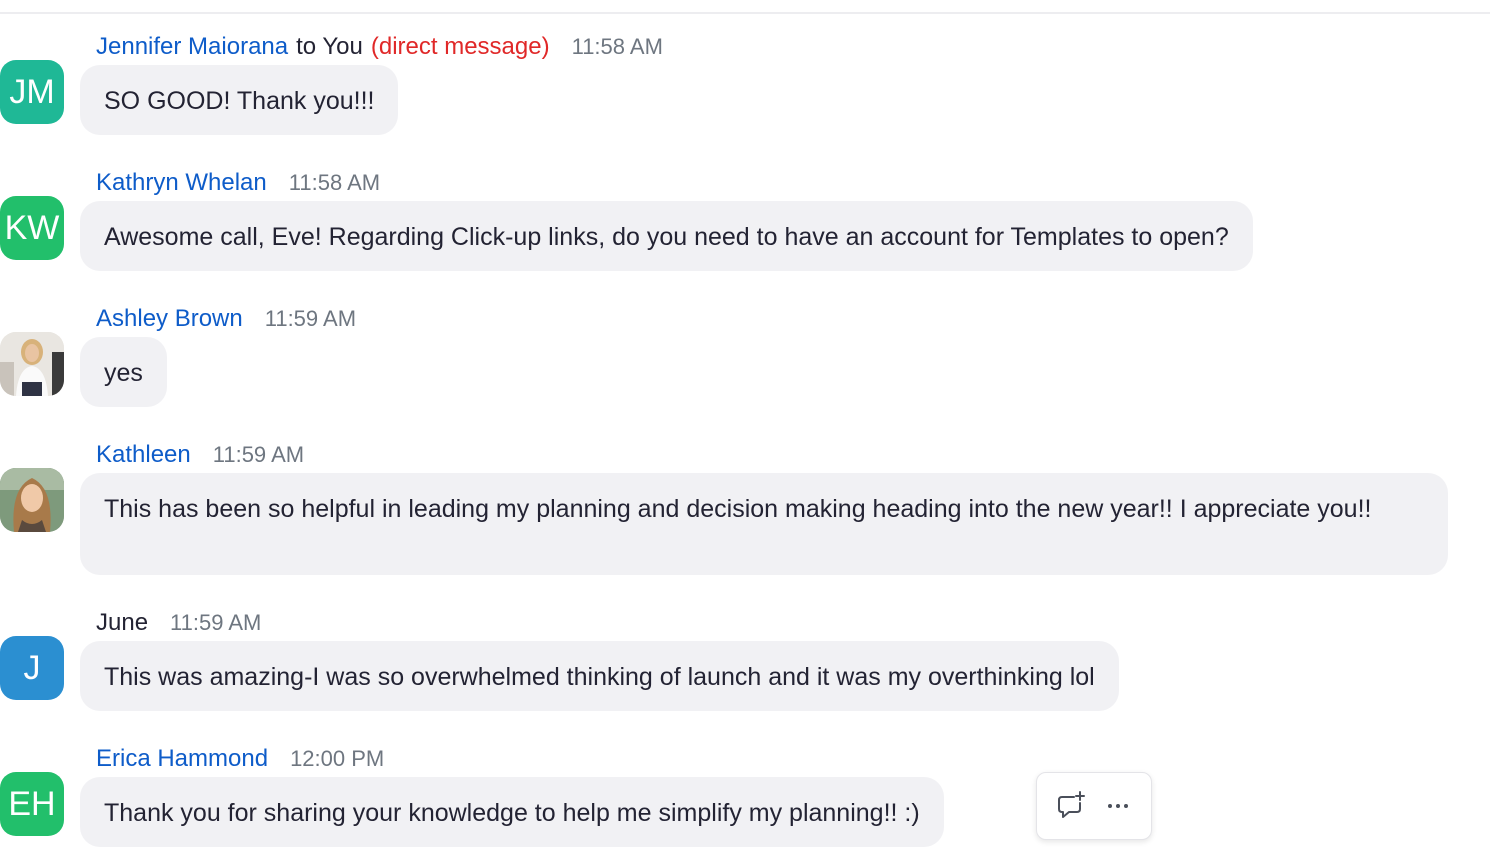 Image resolution: width=1490 pixels, height=862 pixels. Describe the element at coordinates (122, 623) in the screenshot. I see `sender-name: June` at that location.